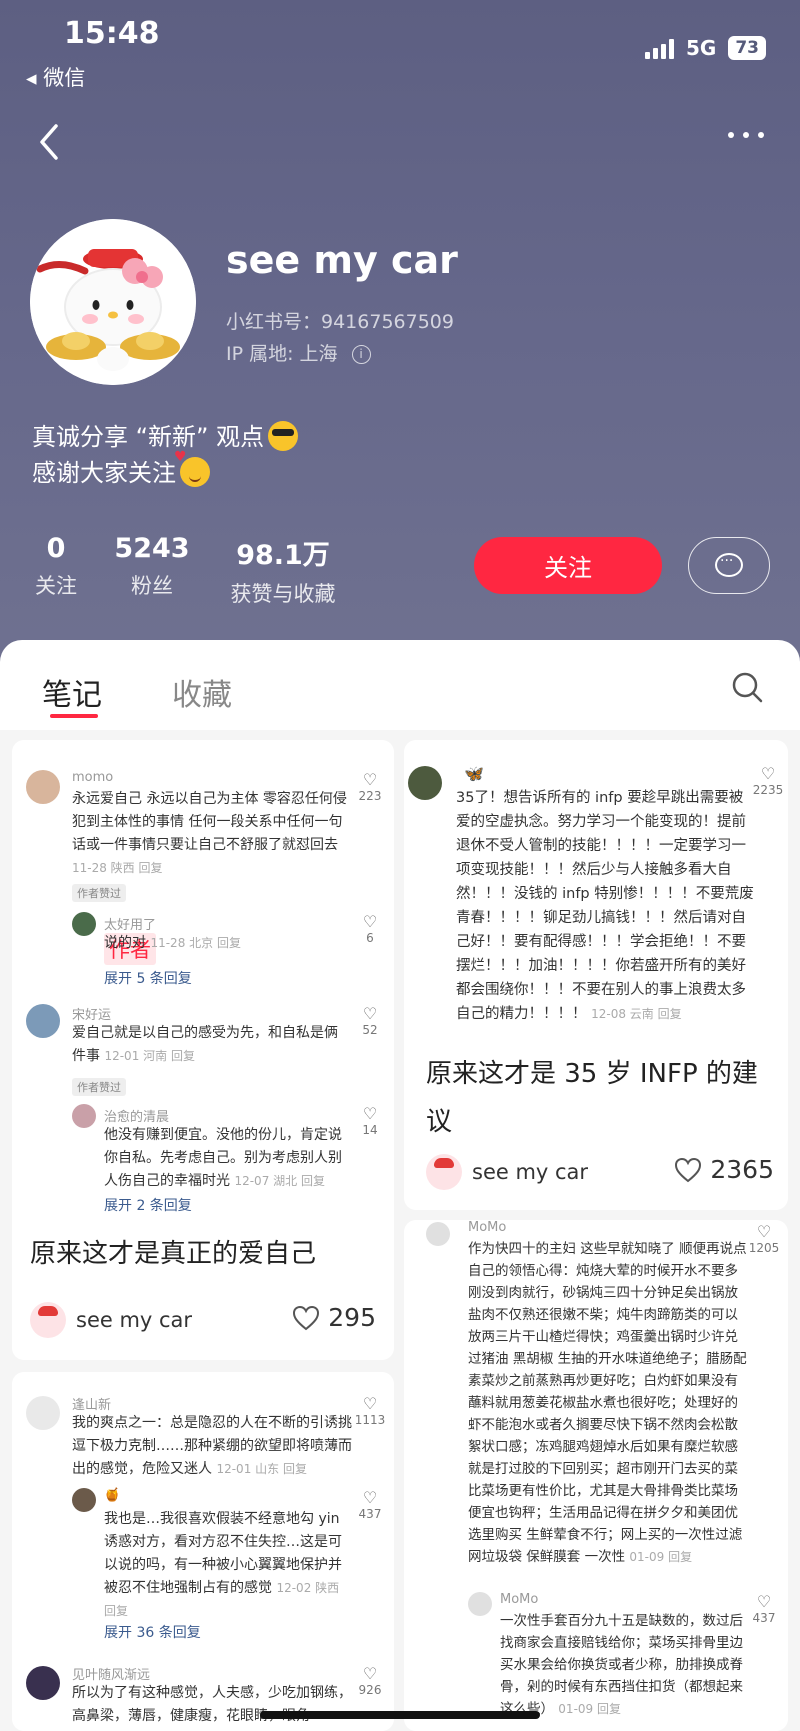 The image size is (800, 1731). I want to click on author-liked-tag: 作者赞过, so click(99, 892).